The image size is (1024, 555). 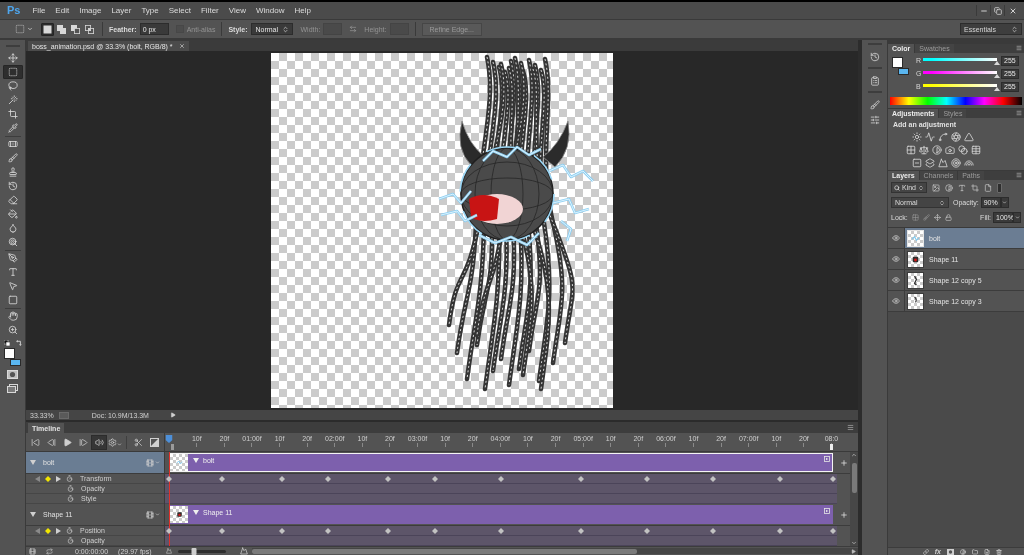 I want to click on left-triangle-icon, so click(x=37, y=478).